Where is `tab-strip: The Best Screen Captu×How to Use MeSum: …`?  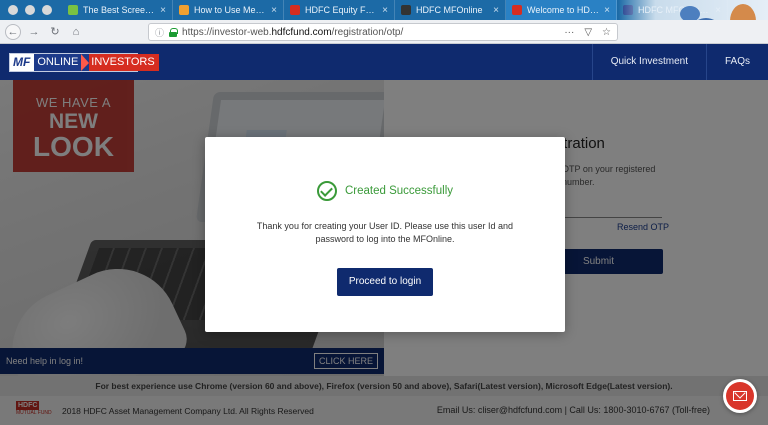 tab-strip: The Best Screen Captu×How to Use MeSum: … is located at coordinates (395, 10).